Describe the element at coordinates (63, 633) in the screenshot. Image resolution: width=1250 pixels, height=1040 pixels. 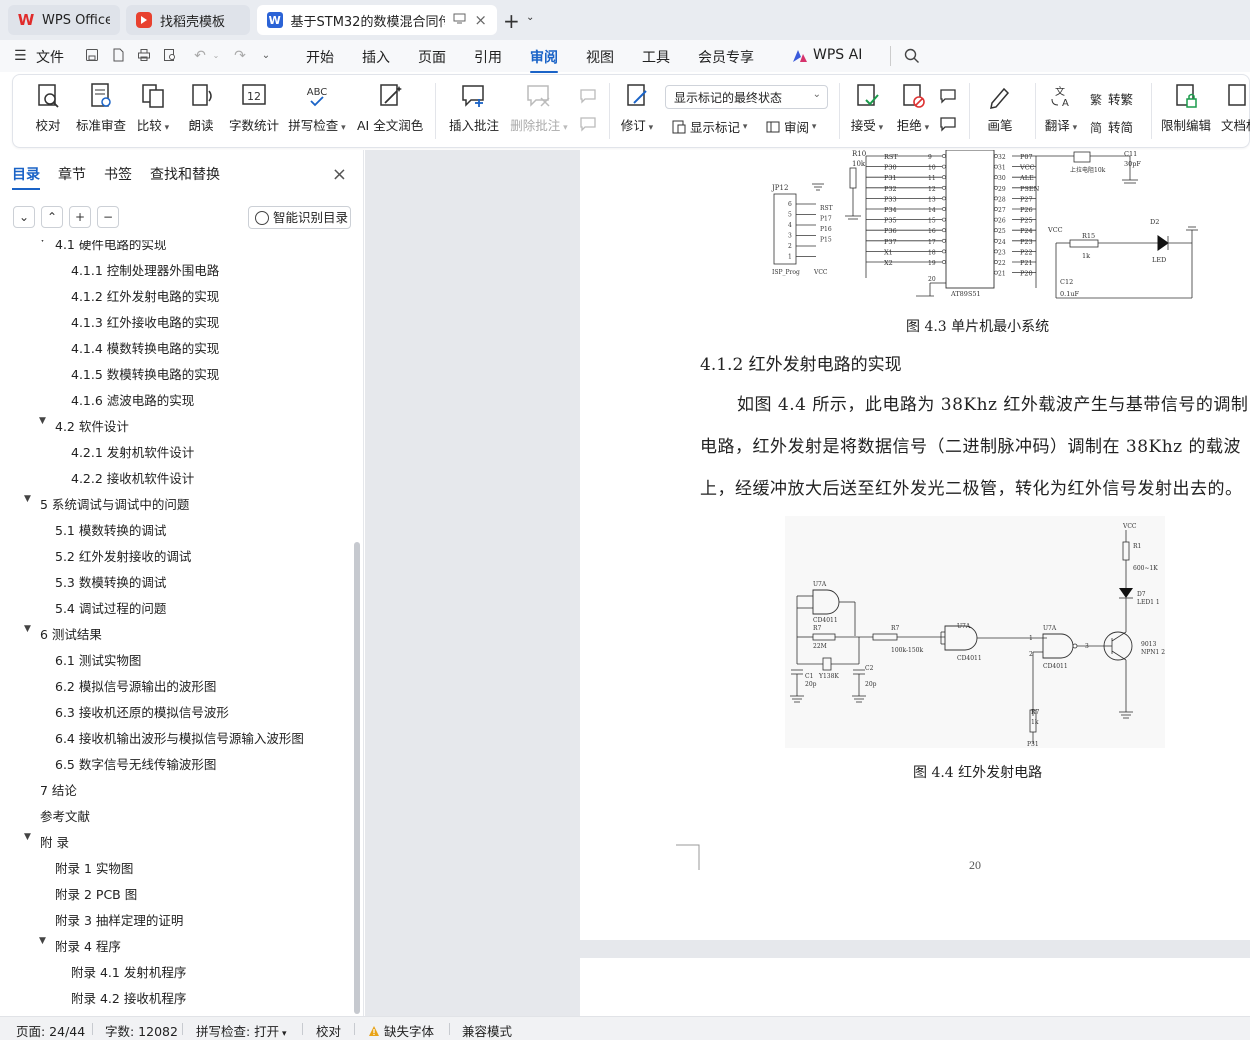
I see `toc-item: ▼ 6 测试结果` at that location.